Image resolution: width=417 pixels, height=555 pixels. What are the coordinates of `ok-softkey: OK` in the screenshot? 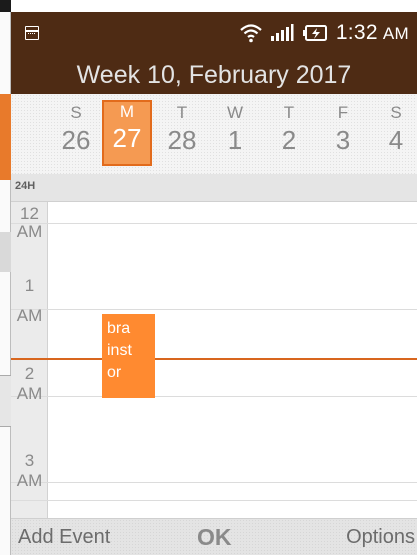 It's located at (214, 537).